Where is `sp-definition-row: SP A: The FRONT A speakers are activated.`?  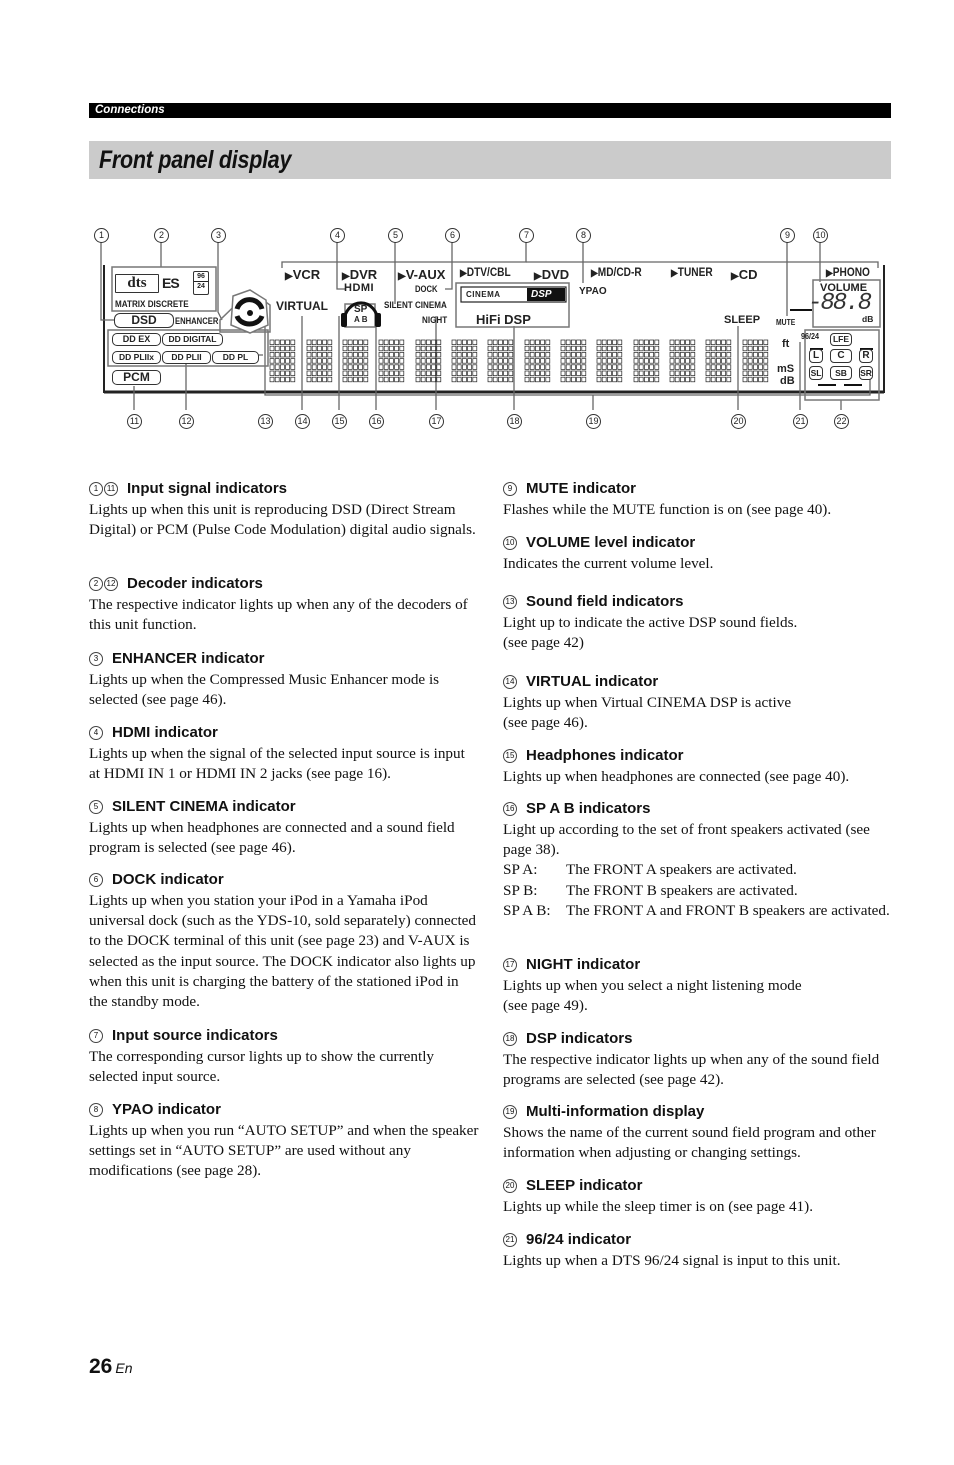 sp-definition-row: SP A: The FRONT A speakers are activated. is located at coordinates (698, 870).